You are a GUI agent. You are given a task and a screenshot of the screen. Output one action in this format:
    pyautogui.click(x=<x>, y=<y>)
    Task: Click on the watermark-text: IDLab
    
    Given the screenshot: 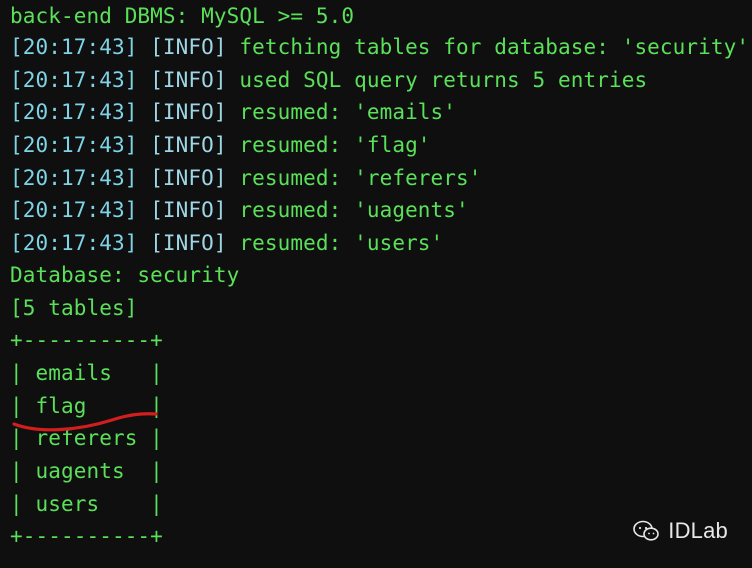 What is the action you would take?
    pyautogui.click(x=698, y=530)
    